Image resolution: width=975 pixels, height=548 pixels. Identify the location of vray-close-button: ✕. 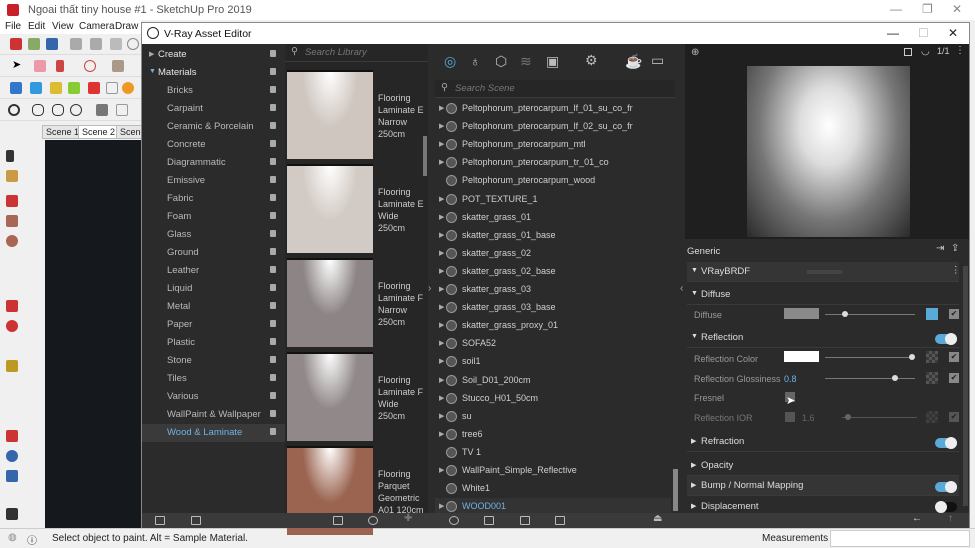
(953, 33).